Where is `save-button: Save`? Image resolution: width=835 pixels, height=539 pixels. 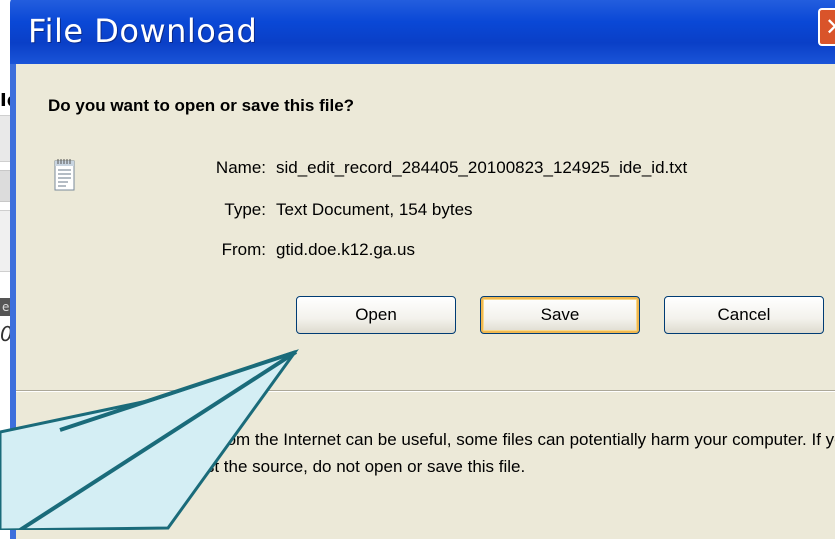 save-button: Save is located at coordinates (560, 315).